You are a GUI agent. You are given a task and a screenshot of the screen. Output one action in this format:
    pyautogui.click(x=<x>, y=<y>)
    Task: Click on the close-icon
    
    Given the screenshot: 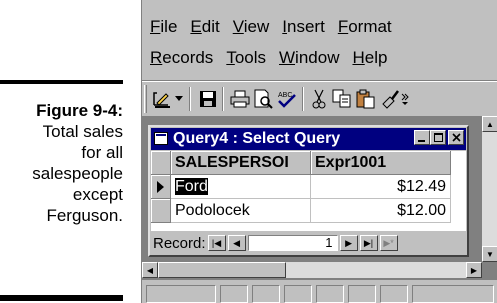 What is the action you would take?
    pyautogui.click(x=456, y=137)
    